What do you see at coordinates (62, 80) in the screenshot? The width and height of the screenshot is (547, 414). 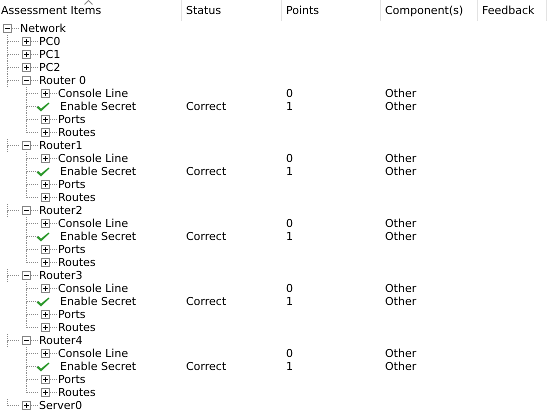 I see `tree-item-label: Router 0` at bounding box center [62, 80].